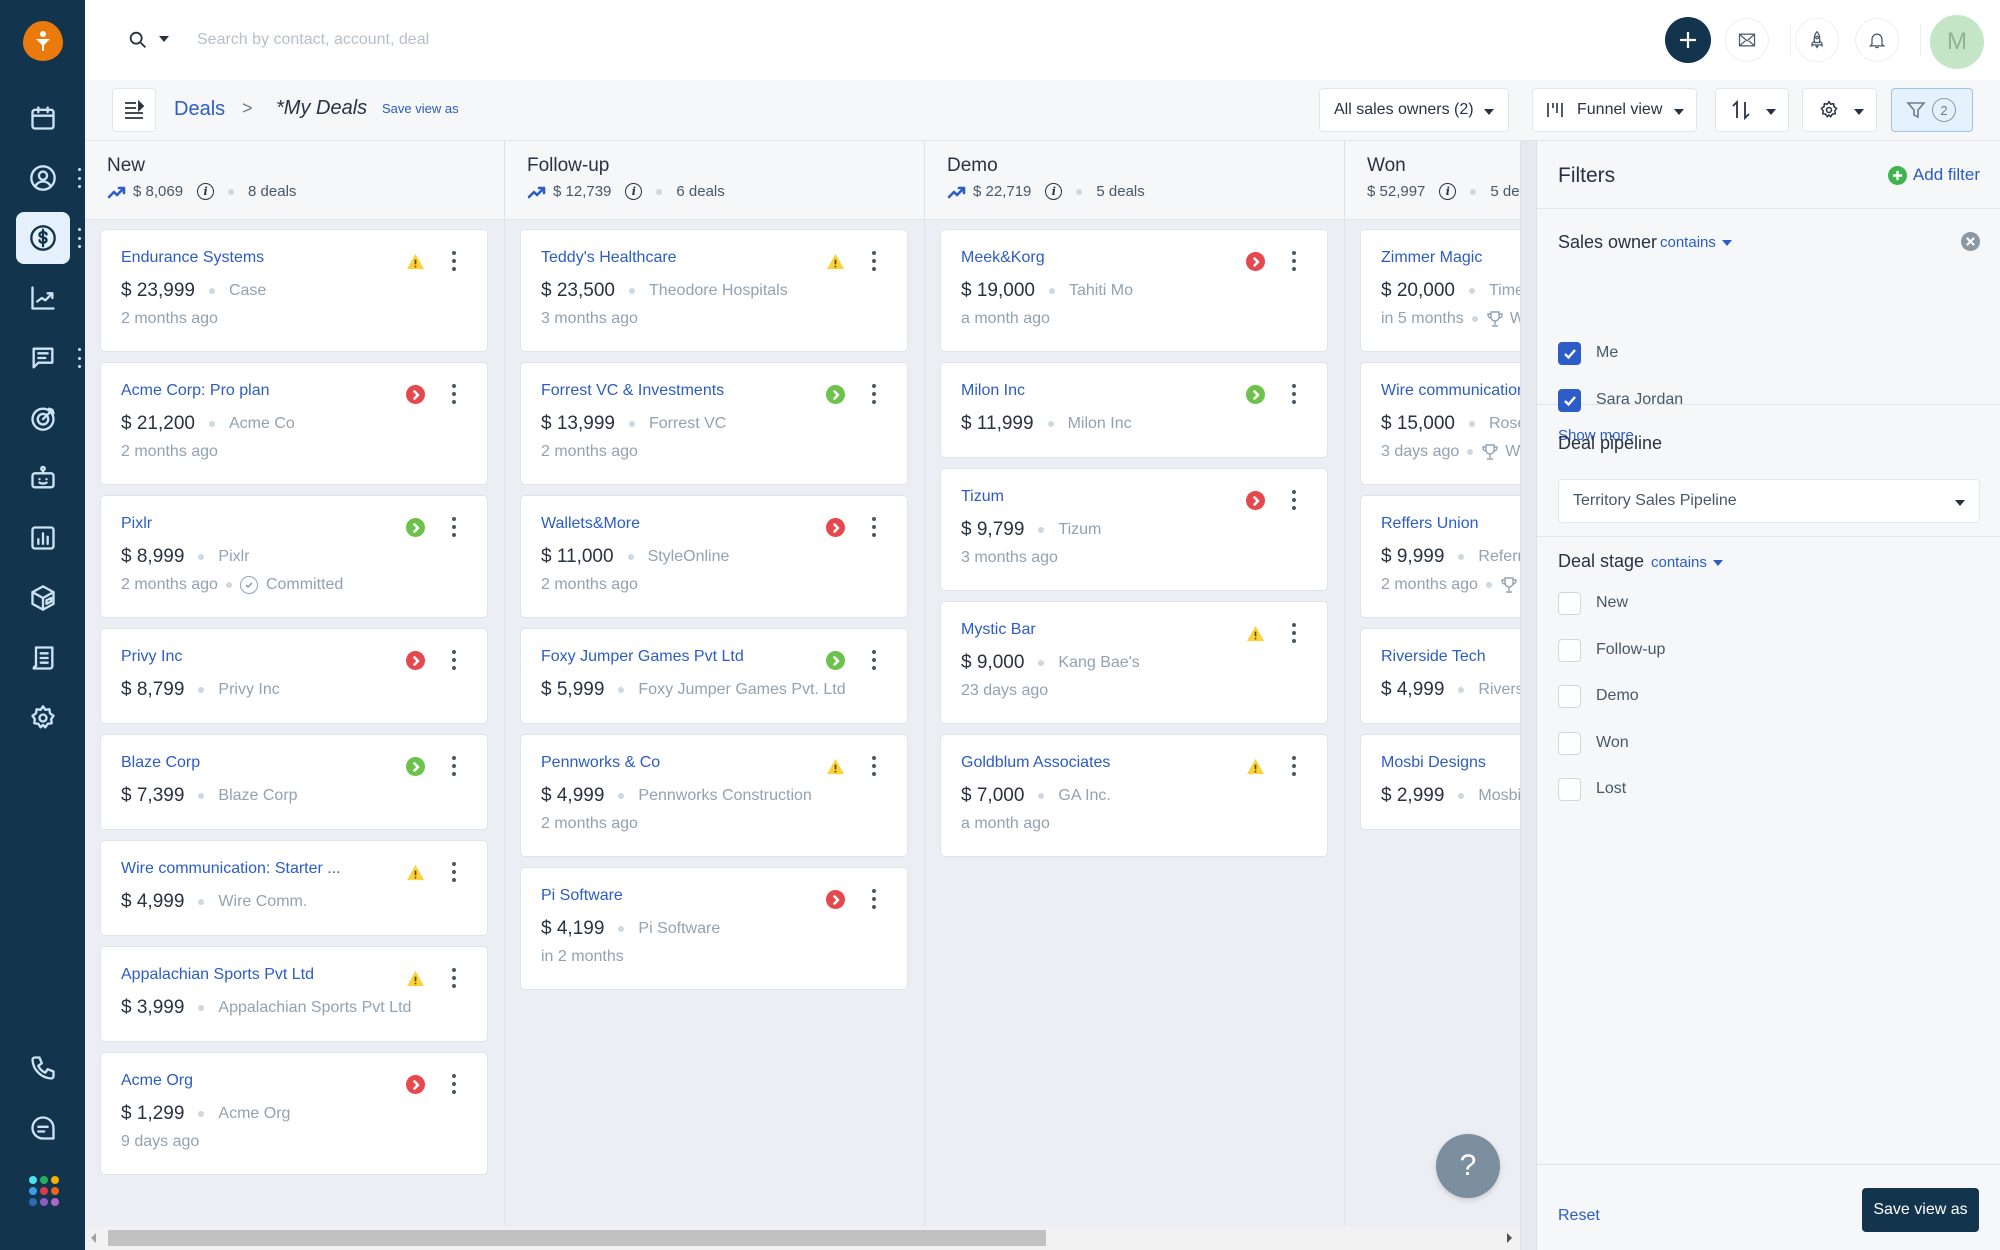 The width and height of the screenshot is (2000, 1250). What do you see at coordinates (1614, 110) in the screenshot?
I see `view-type-dropdown: Funnel view` at bounding box center [1614, 110].